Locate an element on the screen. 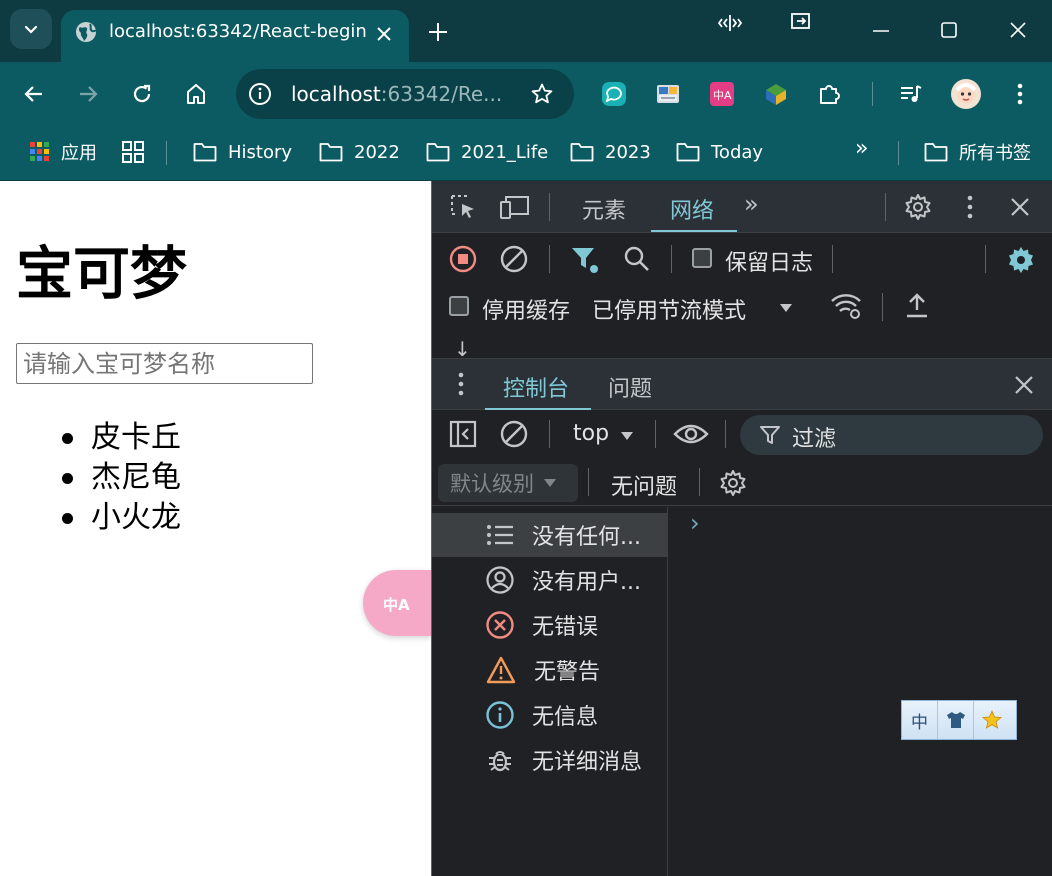  reading-list-icon is located at coordinates (911, 94).